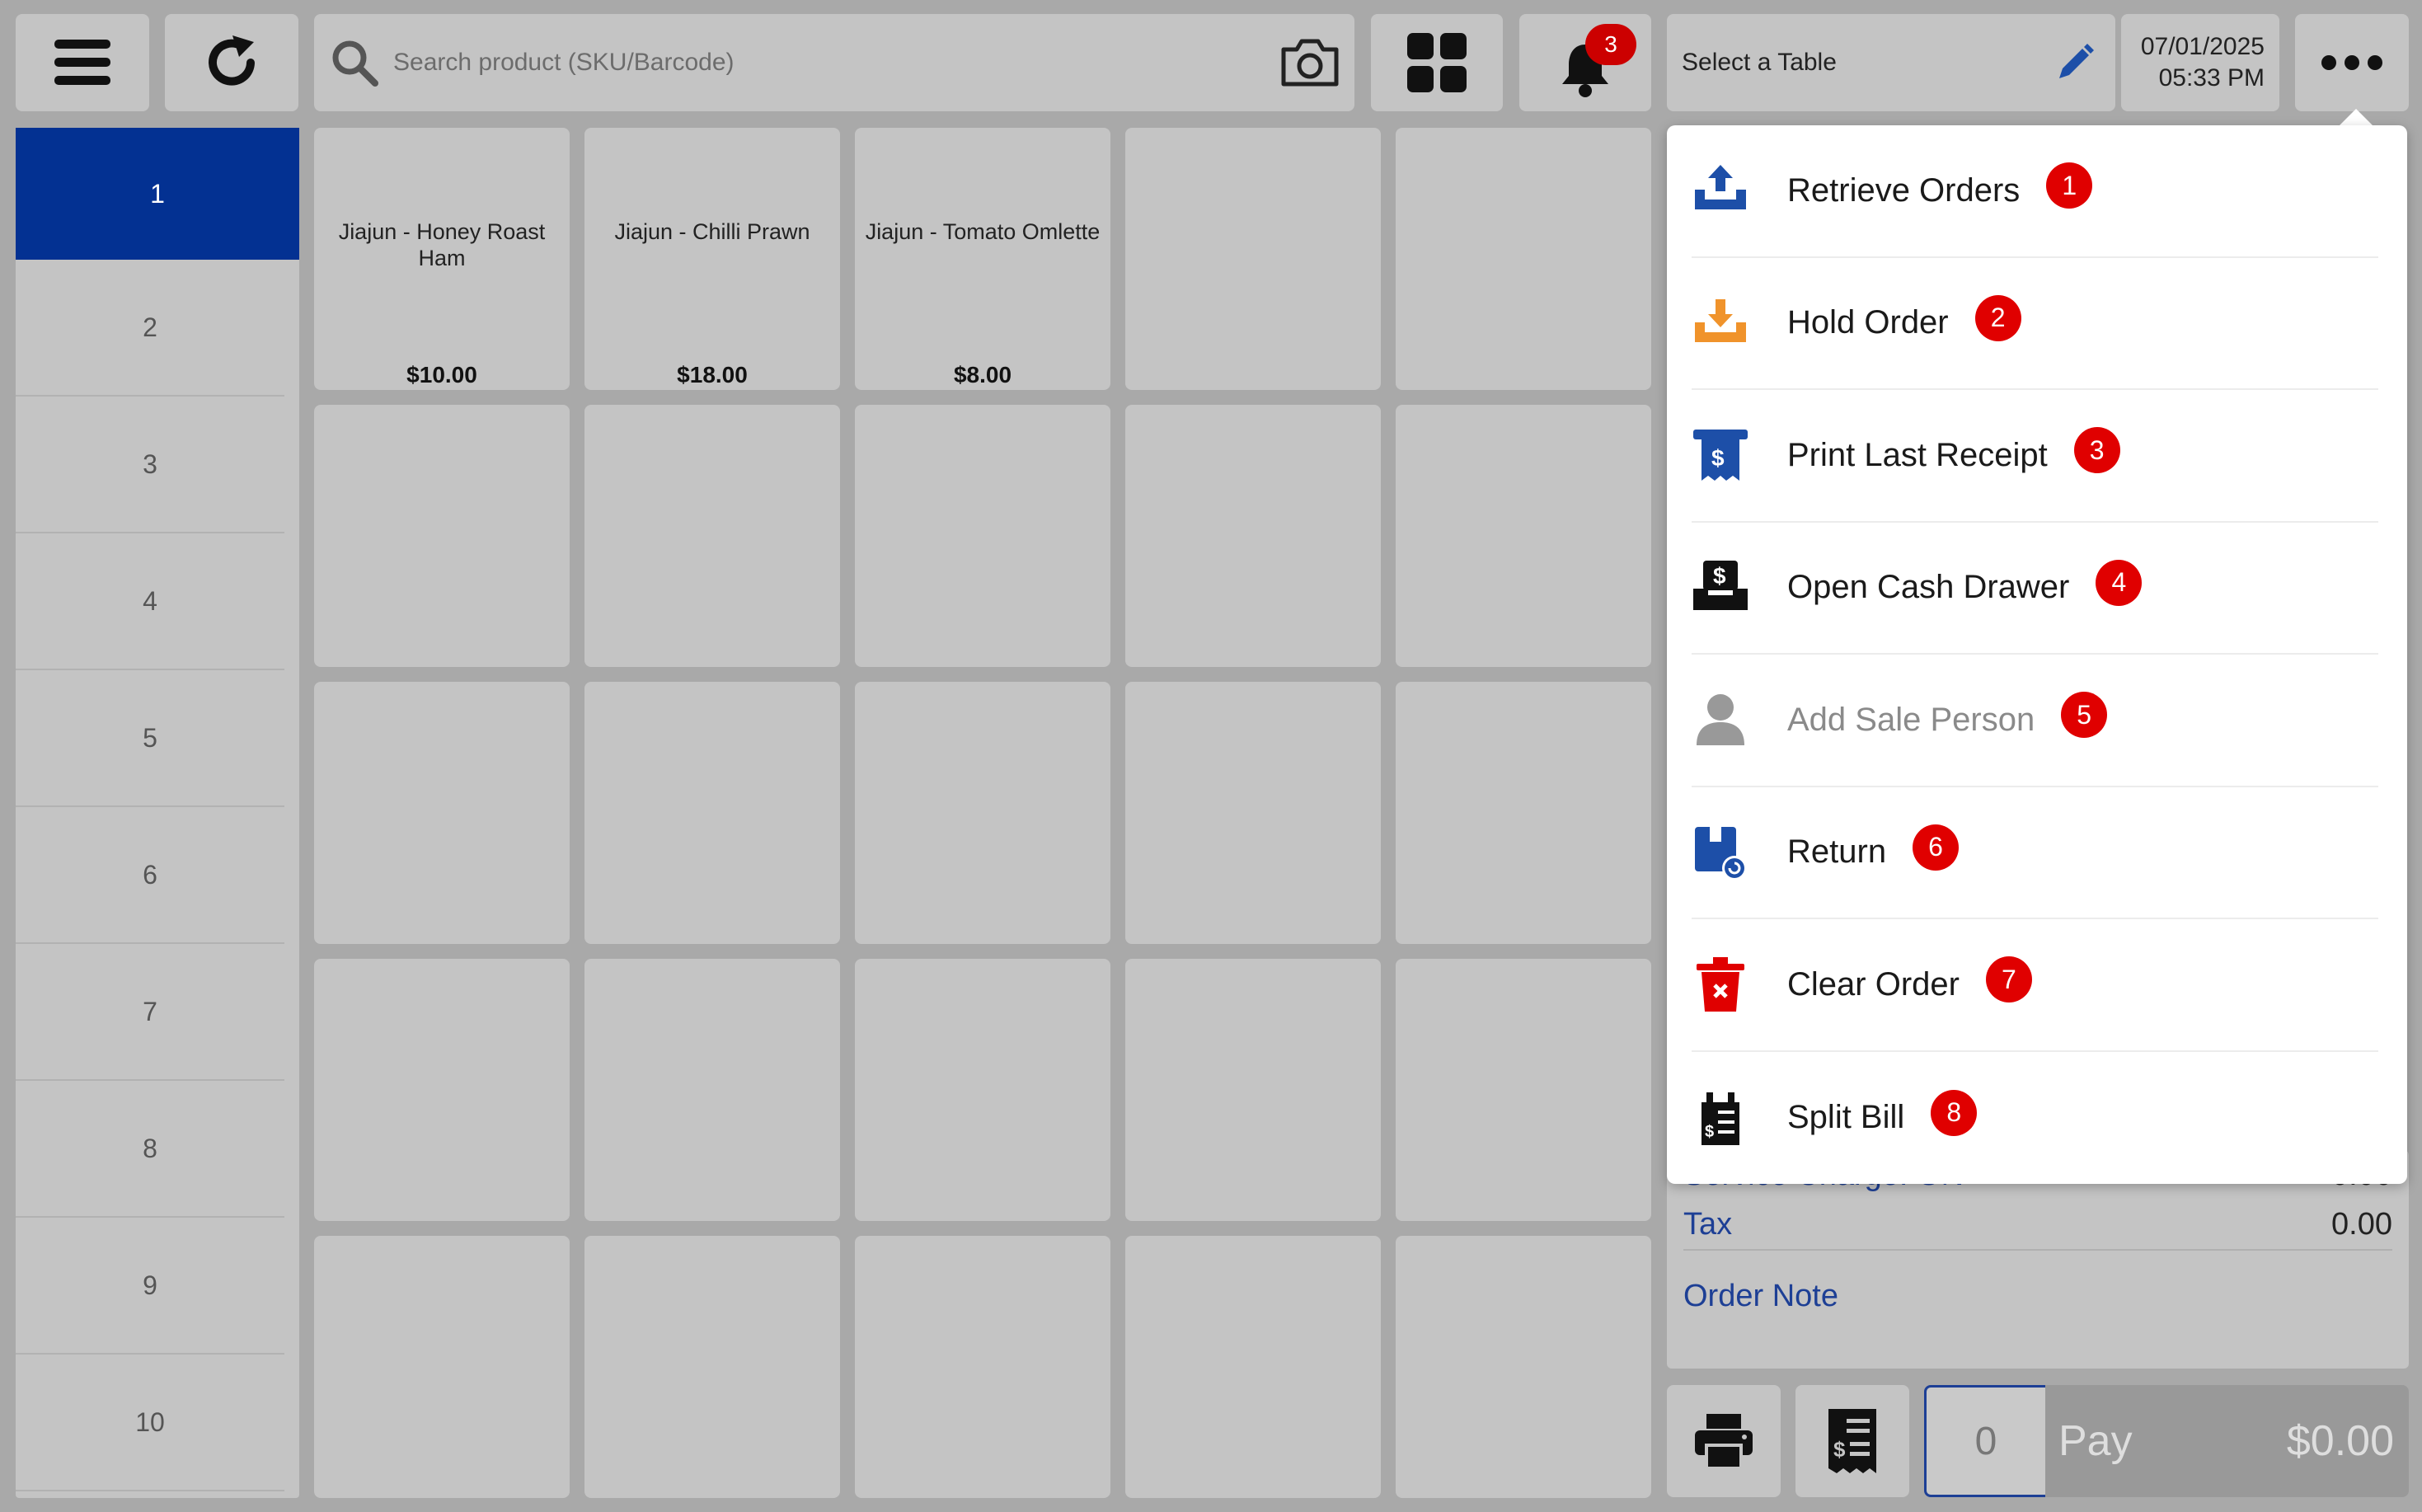 The width and height of the screenshot is (2422, 1512). I want to click on split-bill-icon: $, so click(1721, 1118).